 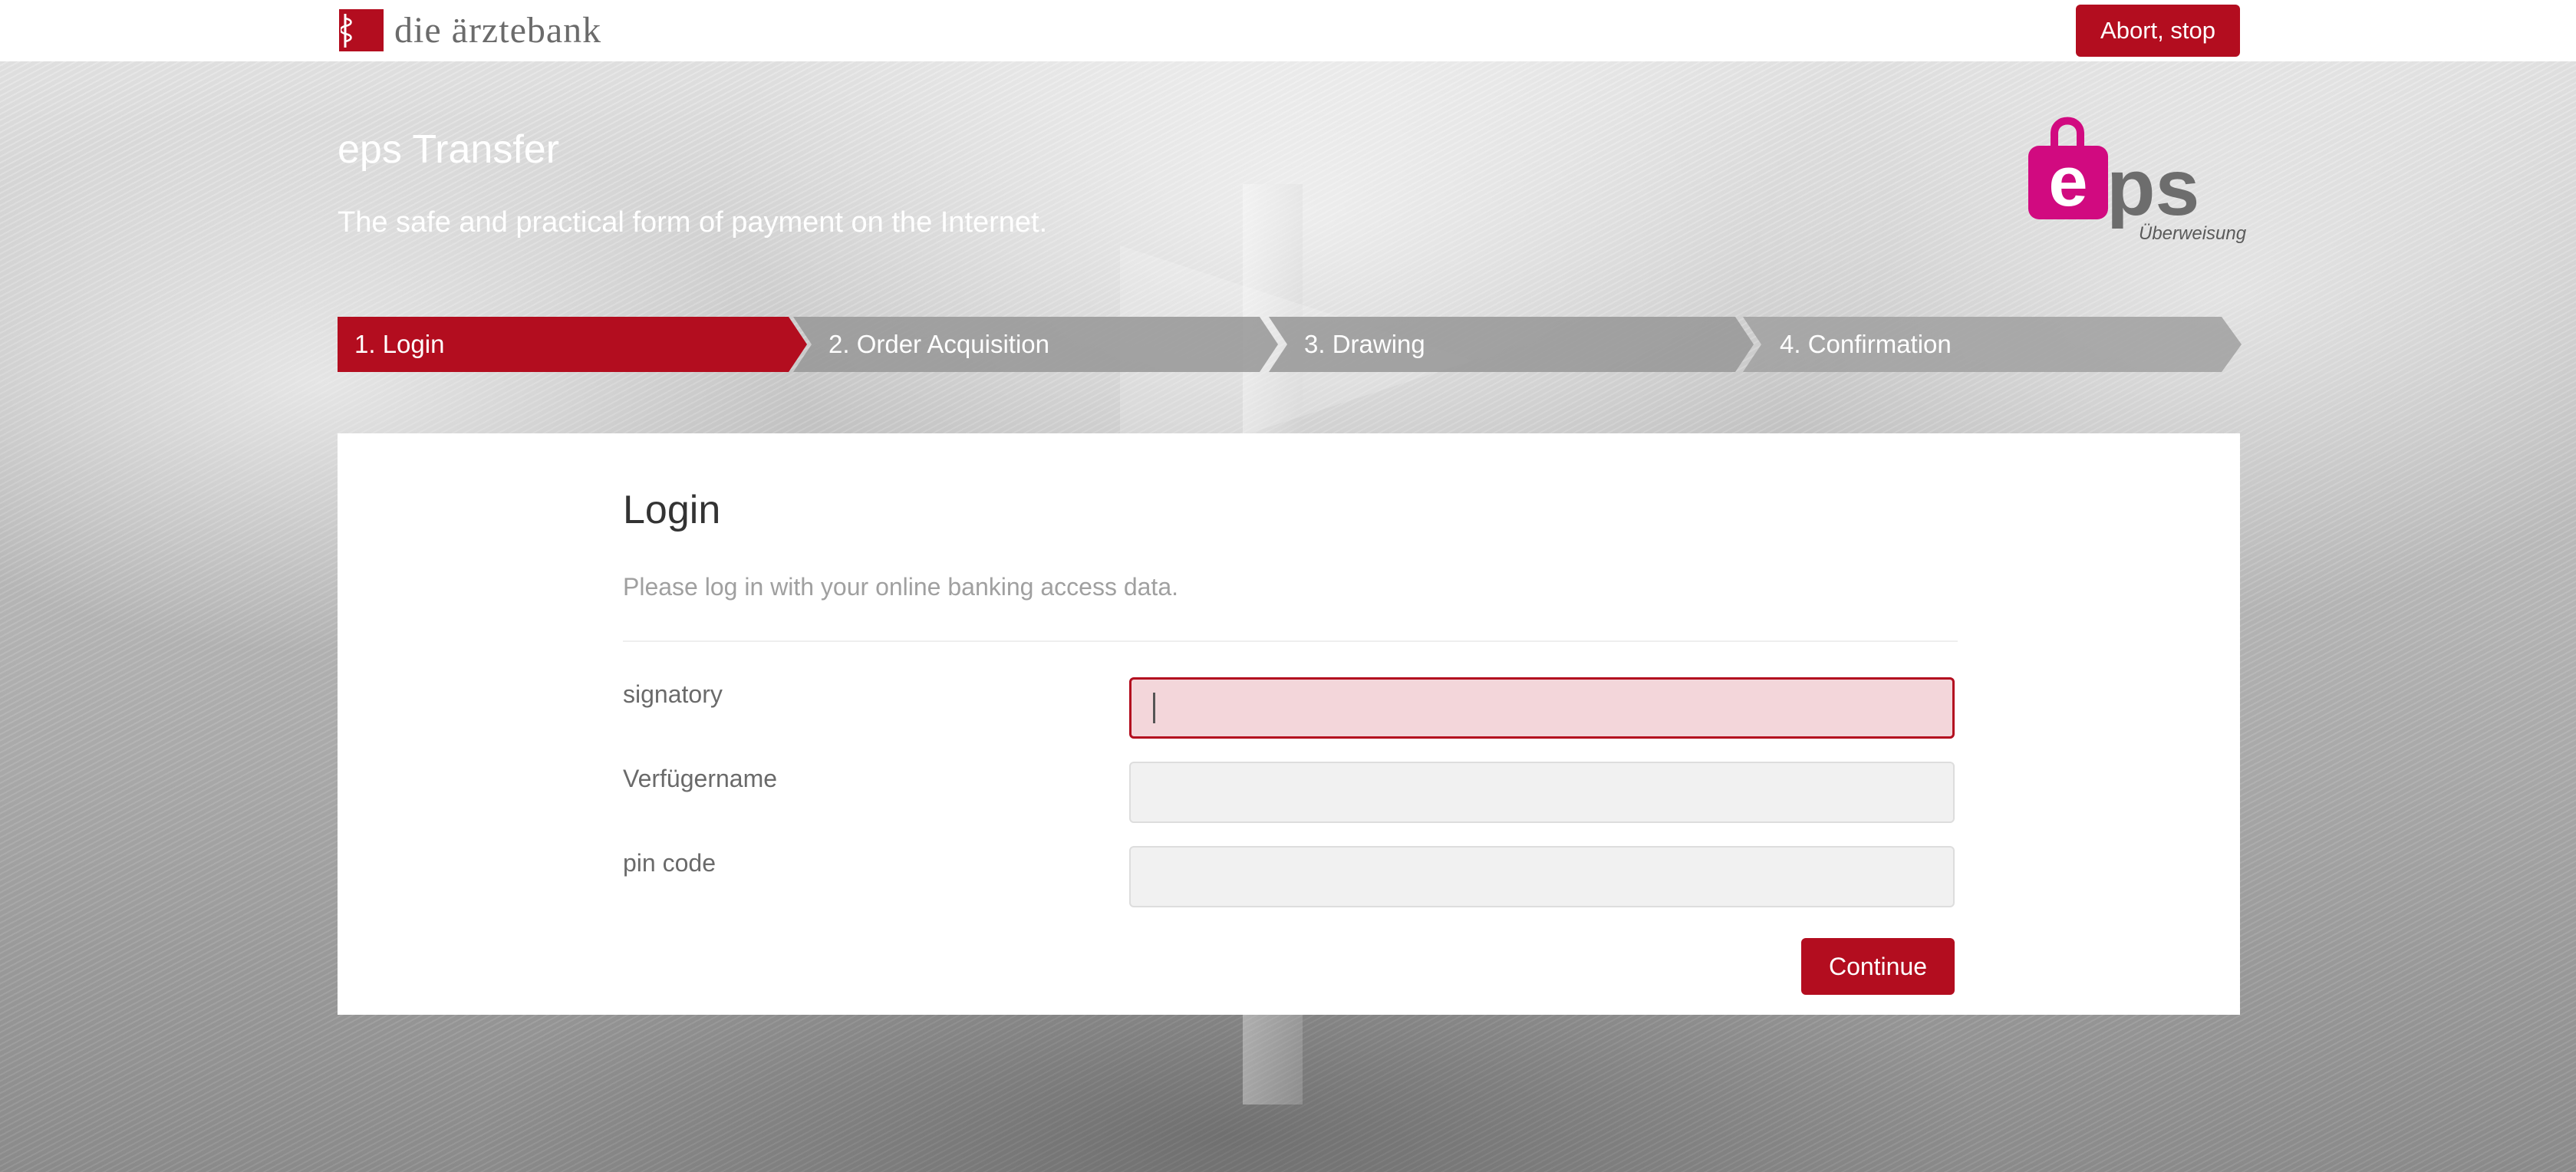 What do you see at coordinates (2067, 182) in the screenshot?
I see `svg-text: e` at bounding box center [2067, 182].